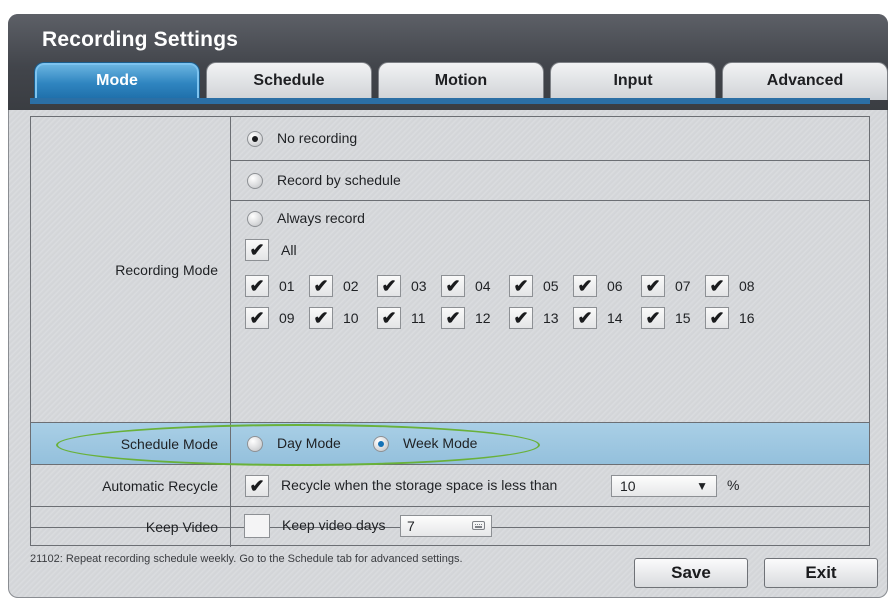 The height and width of the screenshot is (604, 895). Describe the element at coordinates (446, 526) in the screenshot. I see `keep-video-days-input: 7` at that location.